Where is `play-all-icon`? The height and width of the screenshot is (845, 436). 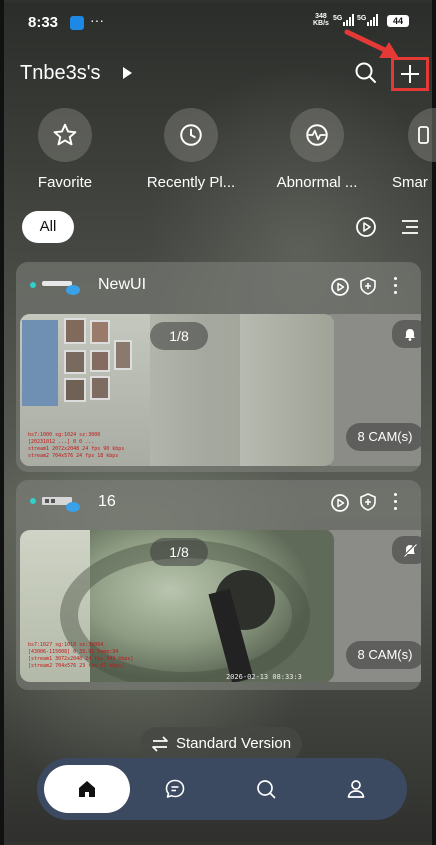 play-all-icon is located at coordinates (366, 227).